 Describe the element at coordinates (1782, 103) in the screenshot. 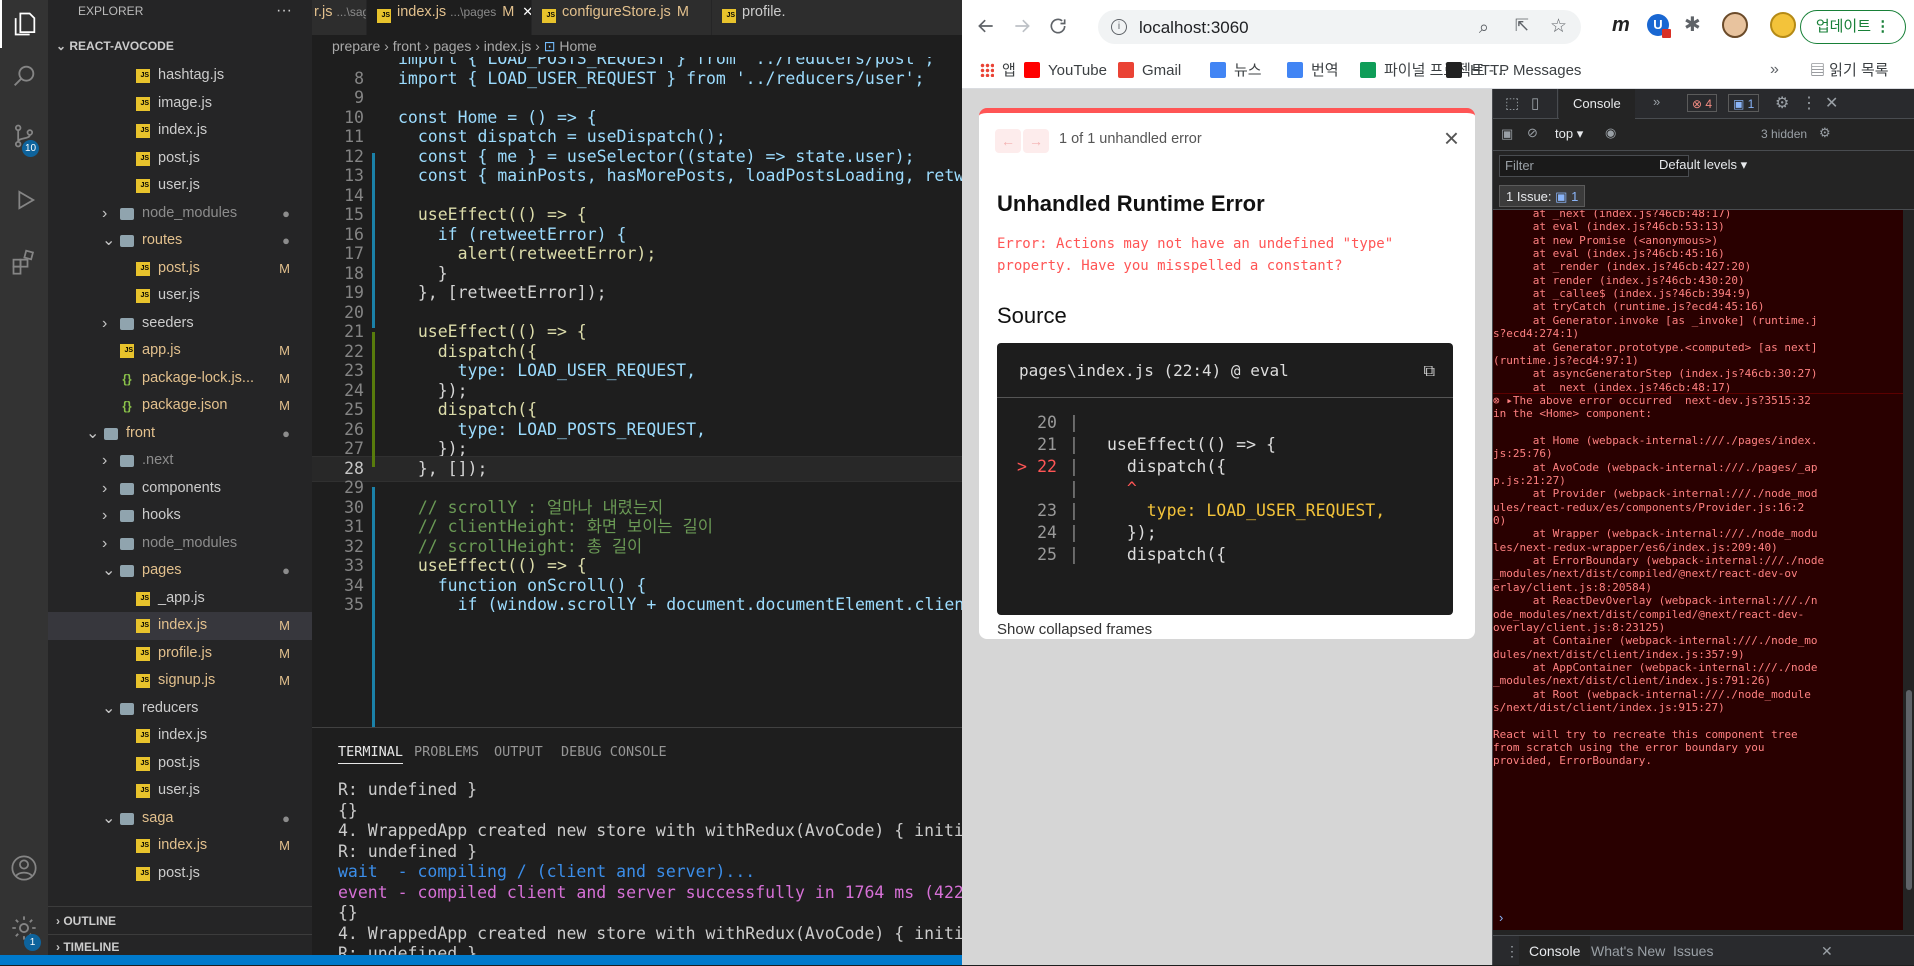

I see `devtools-settings-icon: ⚙` at that location.